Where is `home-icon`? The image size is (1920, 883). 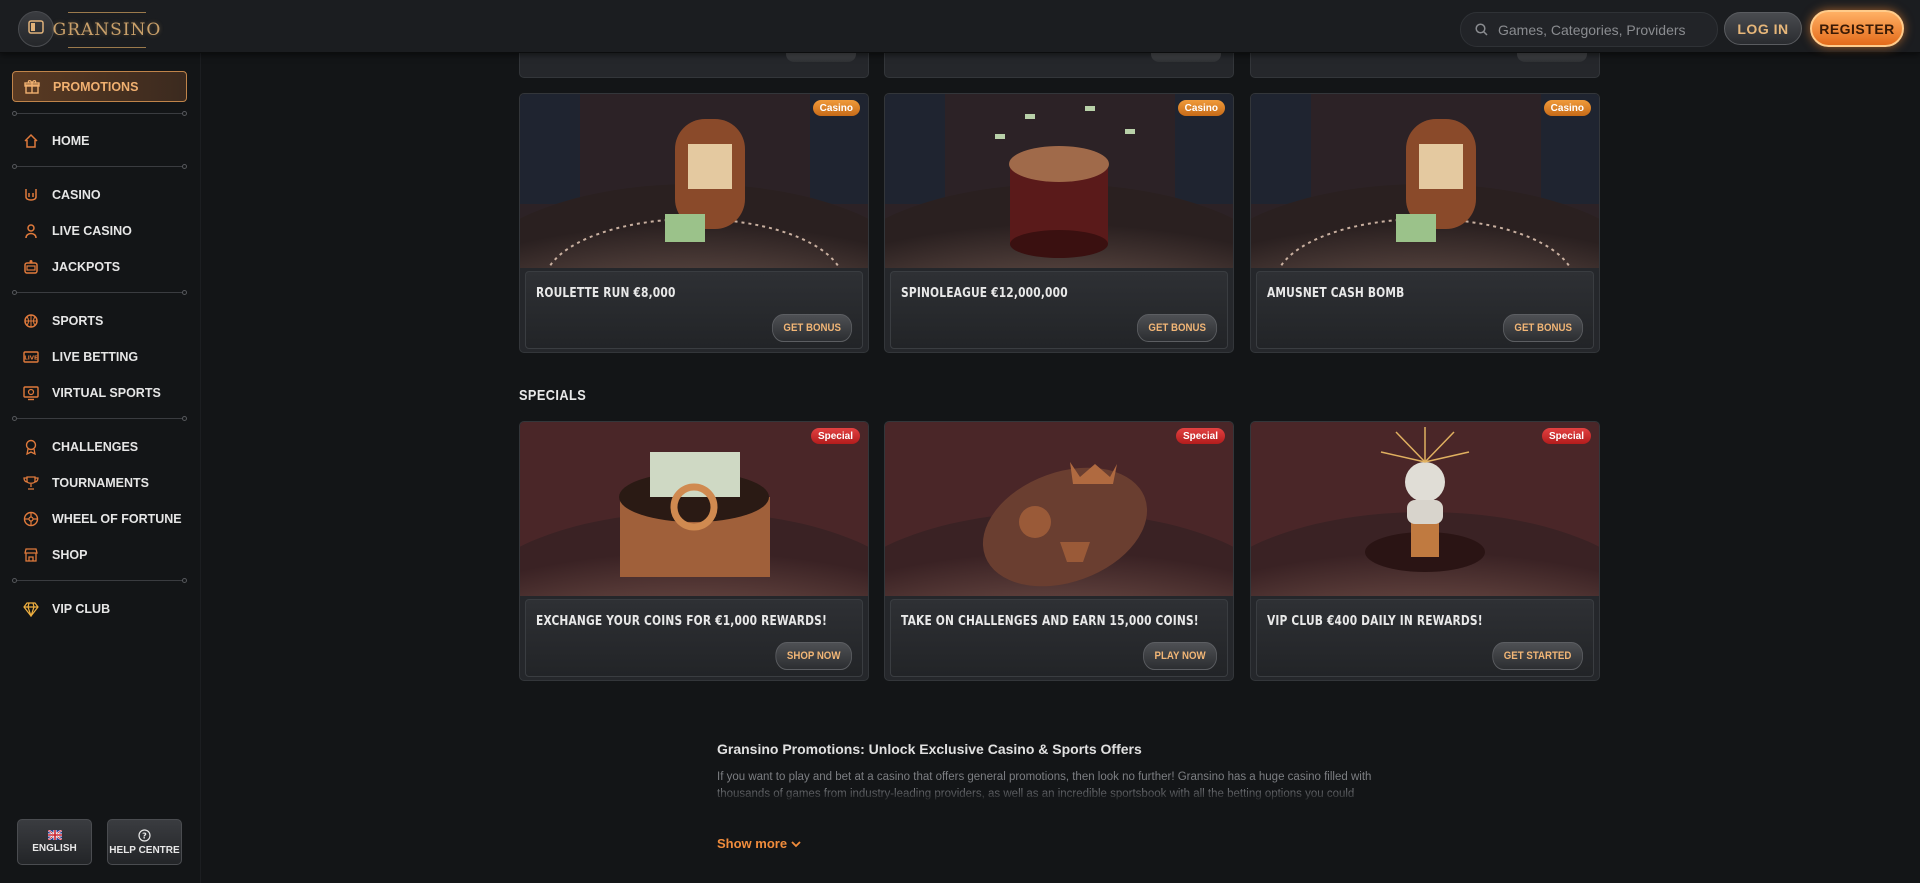 home-icon is located at coordinates (31, 141).